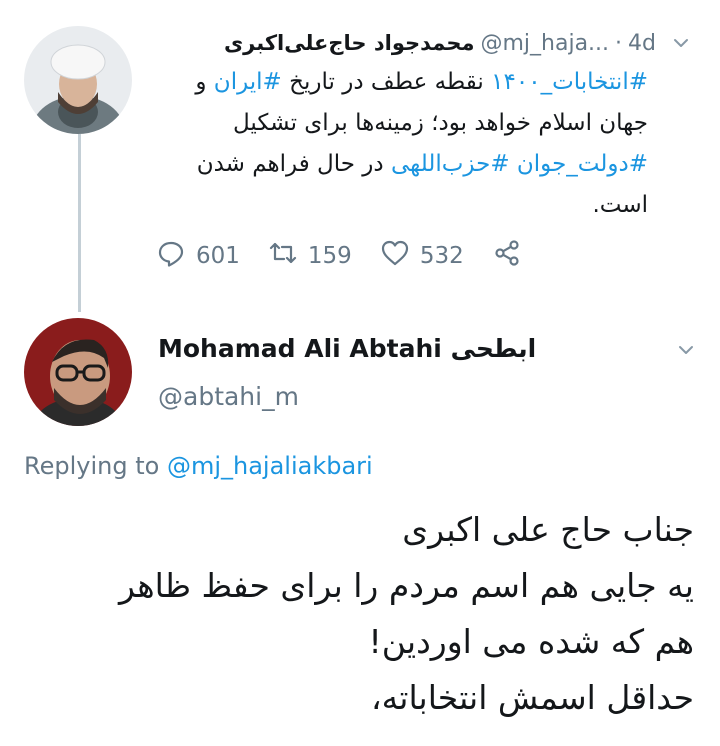 The image size is (720, 746). Describe the element at coordinates (395, 256) in the screenshot. I see `heart-icon` at that location.